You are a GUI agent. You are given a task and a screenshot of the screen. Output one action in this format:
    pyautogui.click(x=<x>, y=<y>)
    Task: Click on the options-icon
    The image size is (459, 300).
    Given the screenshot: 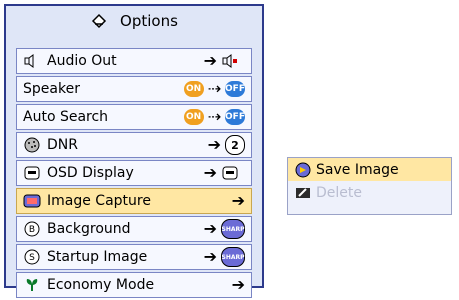 What is the action you would take?
    pyautogui.click(x=99, y=21)
    